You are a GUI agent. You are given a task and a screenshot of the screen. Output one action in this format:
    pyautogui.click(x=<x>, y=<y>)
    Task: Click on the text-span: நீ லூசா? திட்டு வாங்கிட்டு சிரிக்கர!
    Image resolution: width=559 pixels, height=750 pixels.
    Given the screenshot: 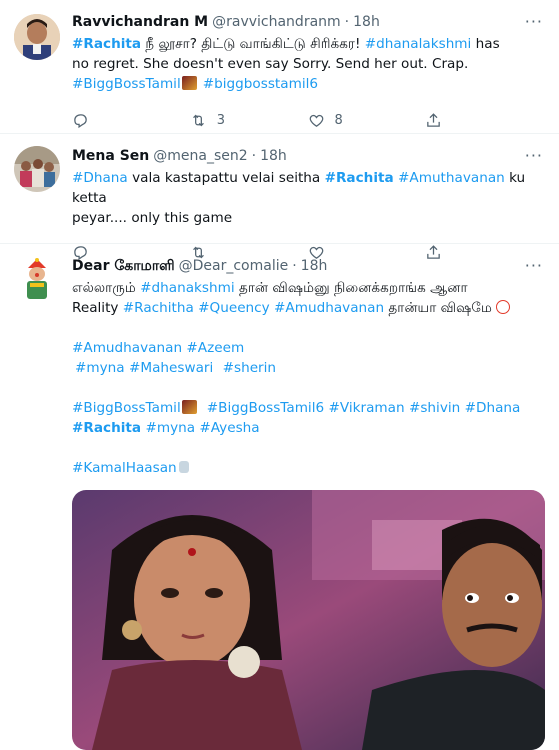 What is the action you would take?
    pyautogui.click(x=253, y=44)
    